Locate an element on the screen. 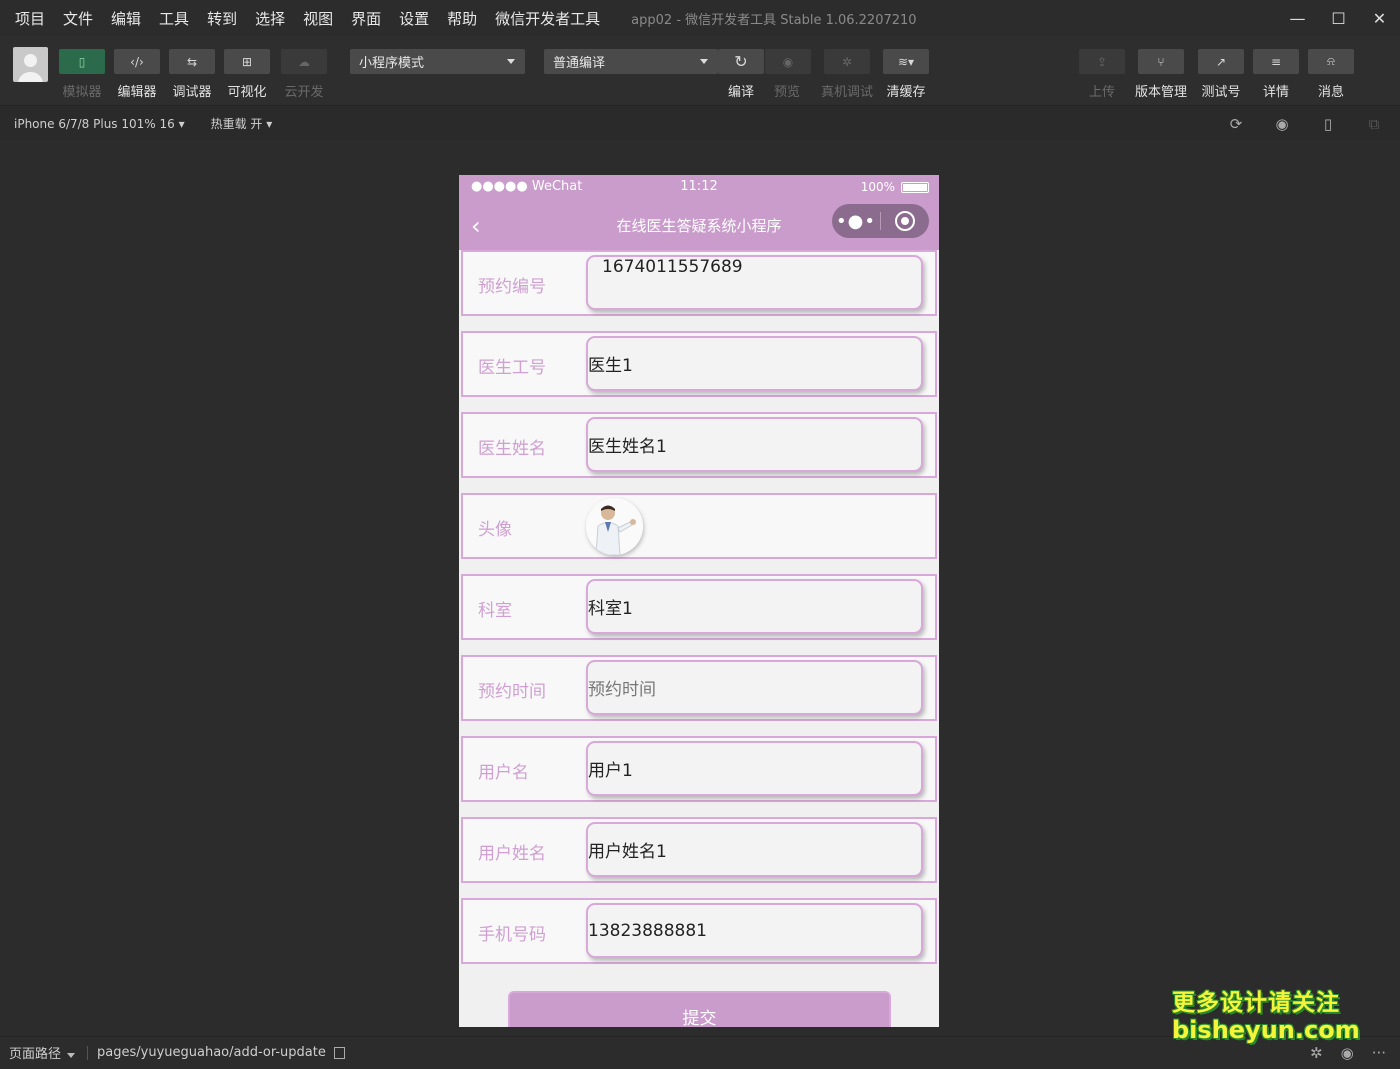 The height and width of the screenshot is (1069, 1400). battery-percent: 100% is located at coordinates (877, 187).